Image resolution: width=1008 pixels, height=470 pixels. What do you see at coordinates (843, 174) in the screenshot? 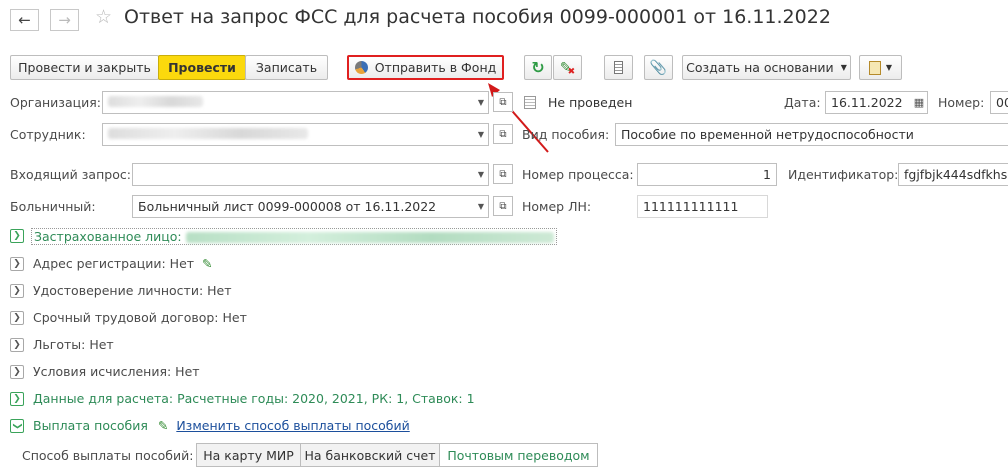
I see `identifier-label: Идентификатор:` at bounding box center [843, 174].